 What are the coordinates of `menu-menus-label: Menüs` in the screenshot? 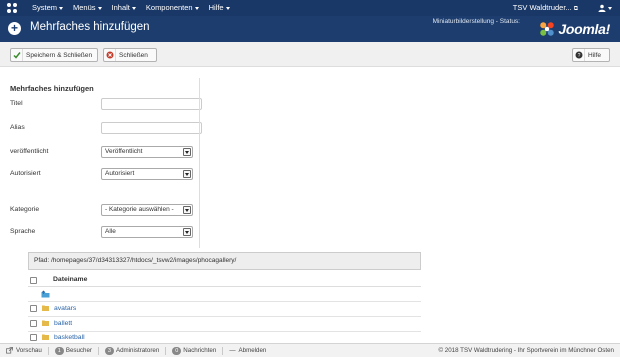 It's located at (84, 7).